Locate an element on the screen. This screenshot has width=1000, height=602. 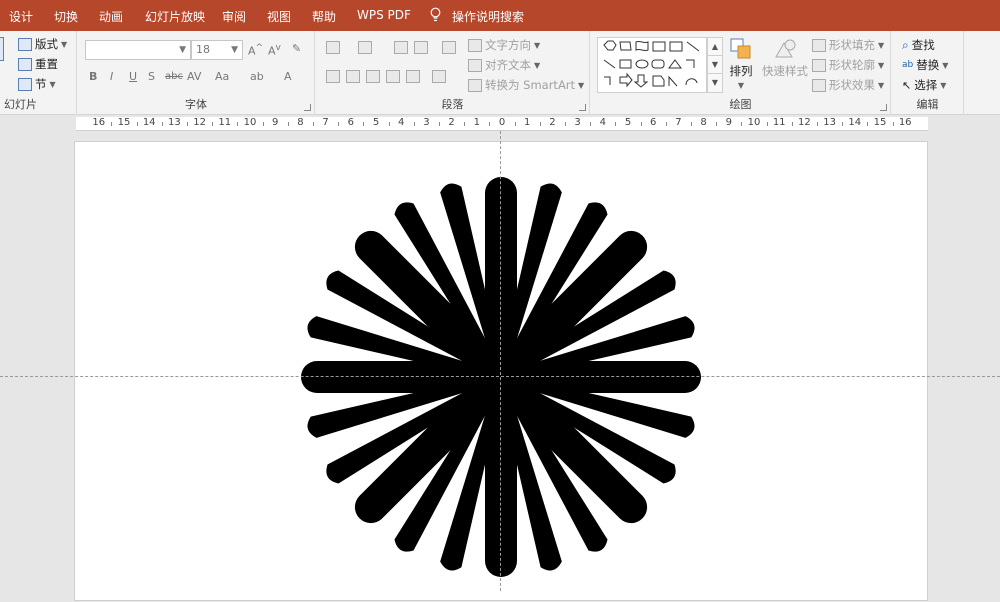
horizontal-guide is located at coordinates (500, 376).